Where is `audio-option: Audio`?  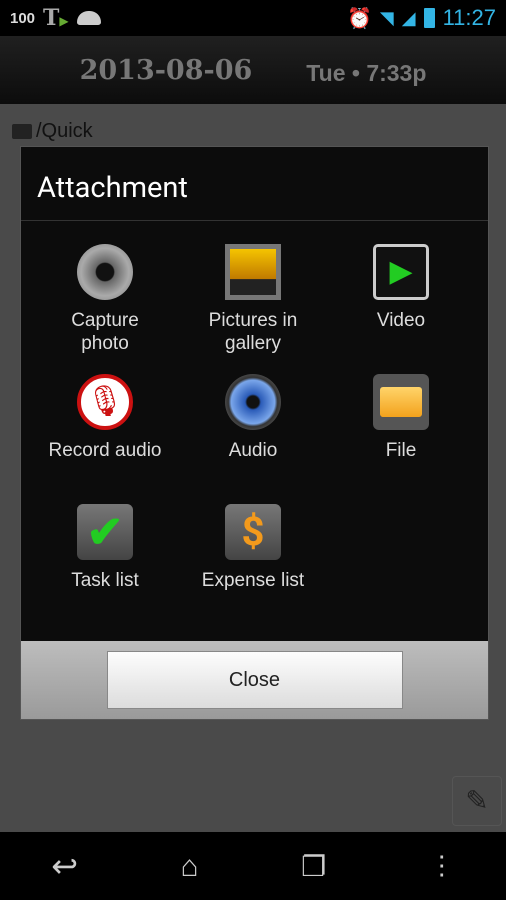
audio-option: Audio is located at coordinates (253, 431).